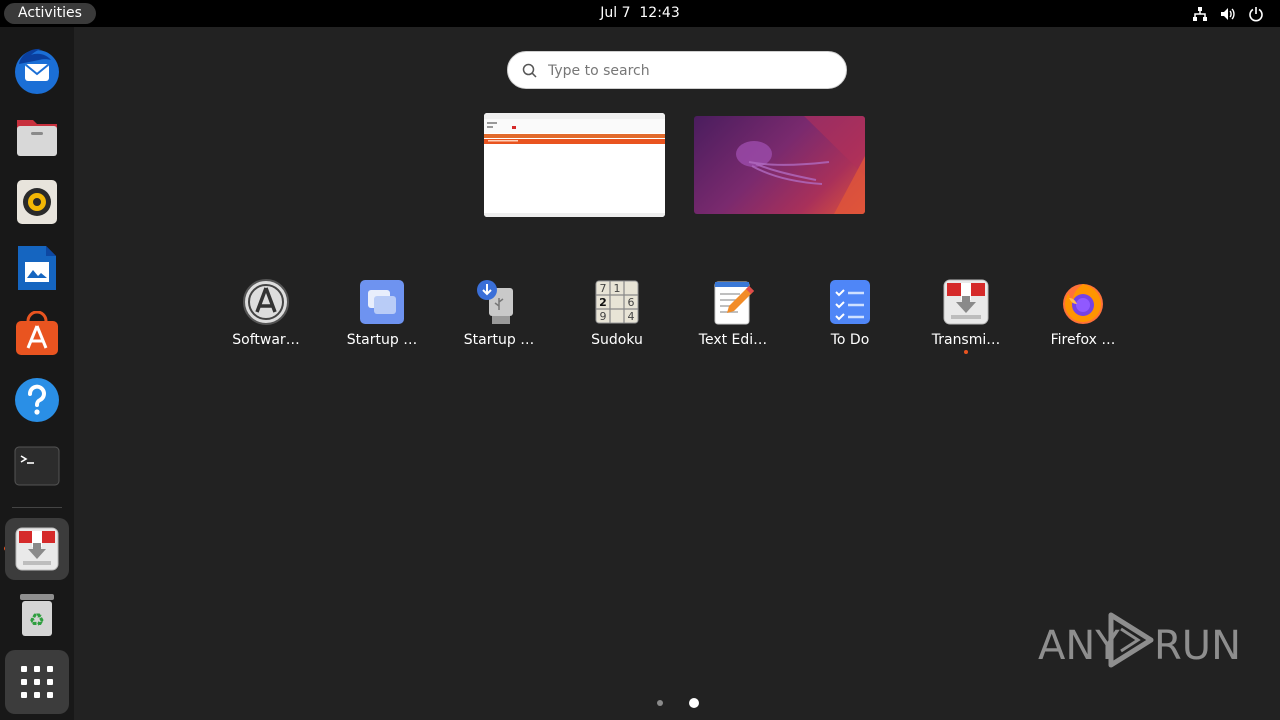 The width and height of the screenshot is (1280, 720). What do you see at coordinates (1200, 14) in the screenshot?
I see `network-icon` at bounding box center [1200, 14].